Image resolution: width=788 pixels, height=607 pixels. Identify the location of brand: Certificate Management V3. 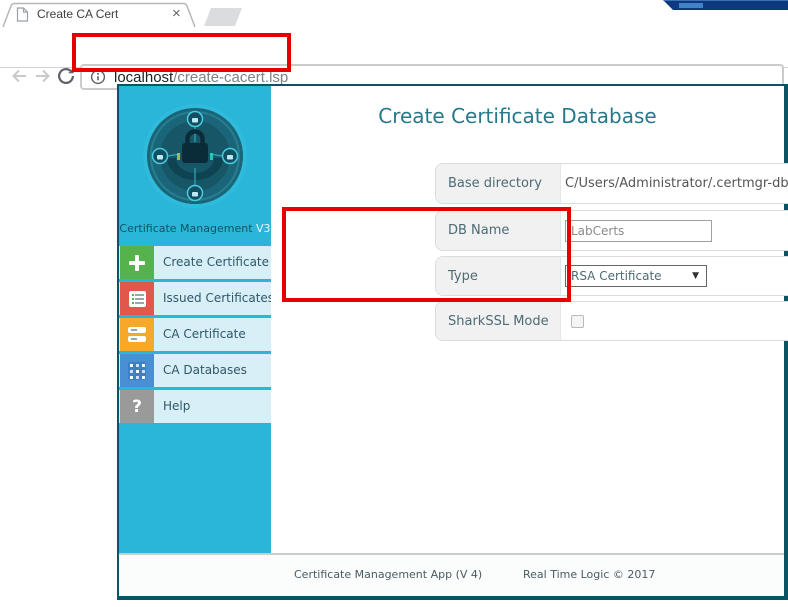
(195, 228).